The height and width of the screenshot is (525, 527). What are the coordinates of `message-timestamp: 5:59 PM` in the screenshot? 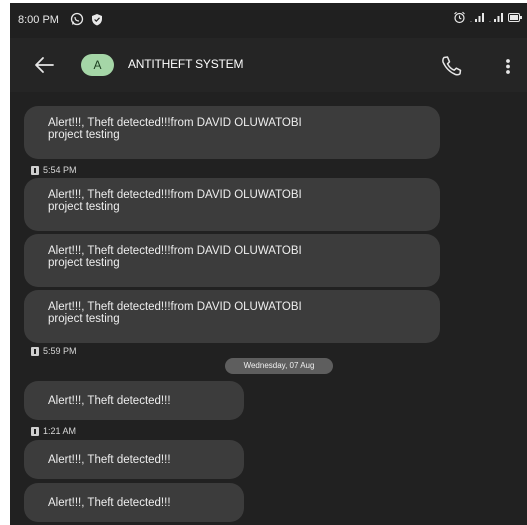 It's located at (54, 351).